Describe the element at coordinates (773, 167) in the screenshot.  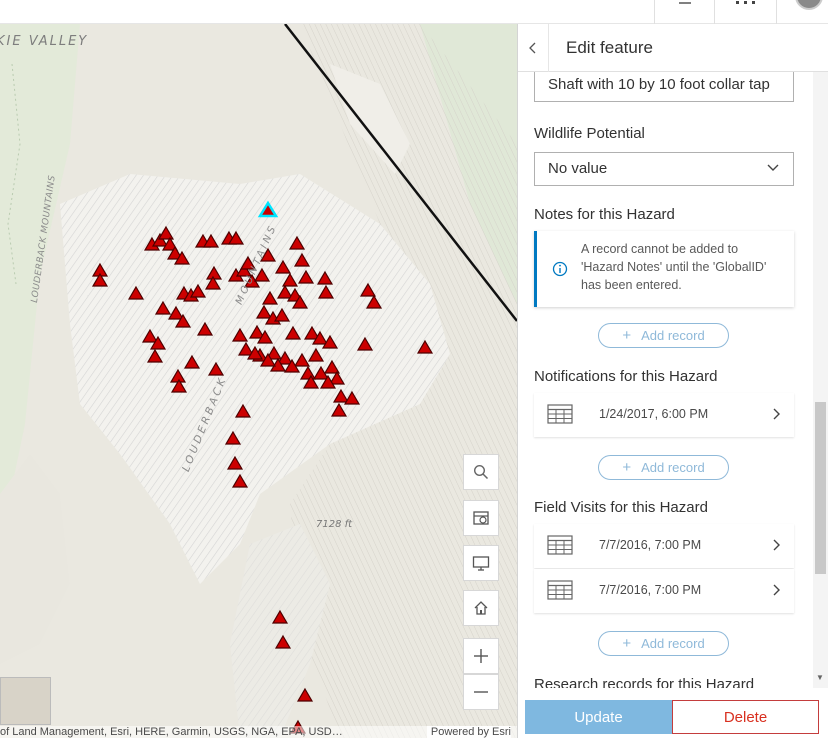
I see `chevron-down-icon` at that location.